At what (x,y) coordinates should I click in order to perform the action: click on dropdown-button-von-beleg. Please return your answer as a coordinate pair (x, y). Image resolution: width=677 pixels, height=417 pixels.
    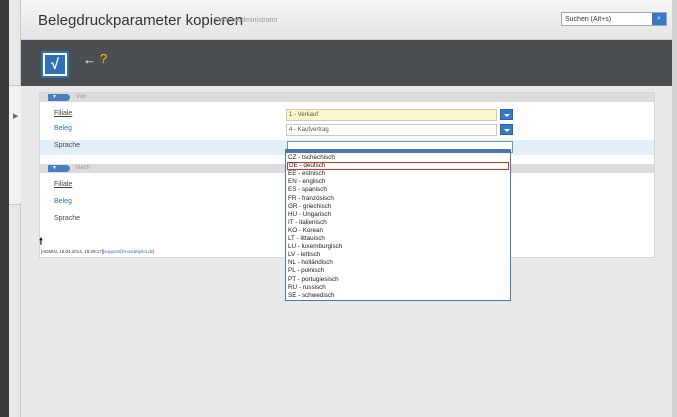
    Looking at the image, I should click on (506, 129).